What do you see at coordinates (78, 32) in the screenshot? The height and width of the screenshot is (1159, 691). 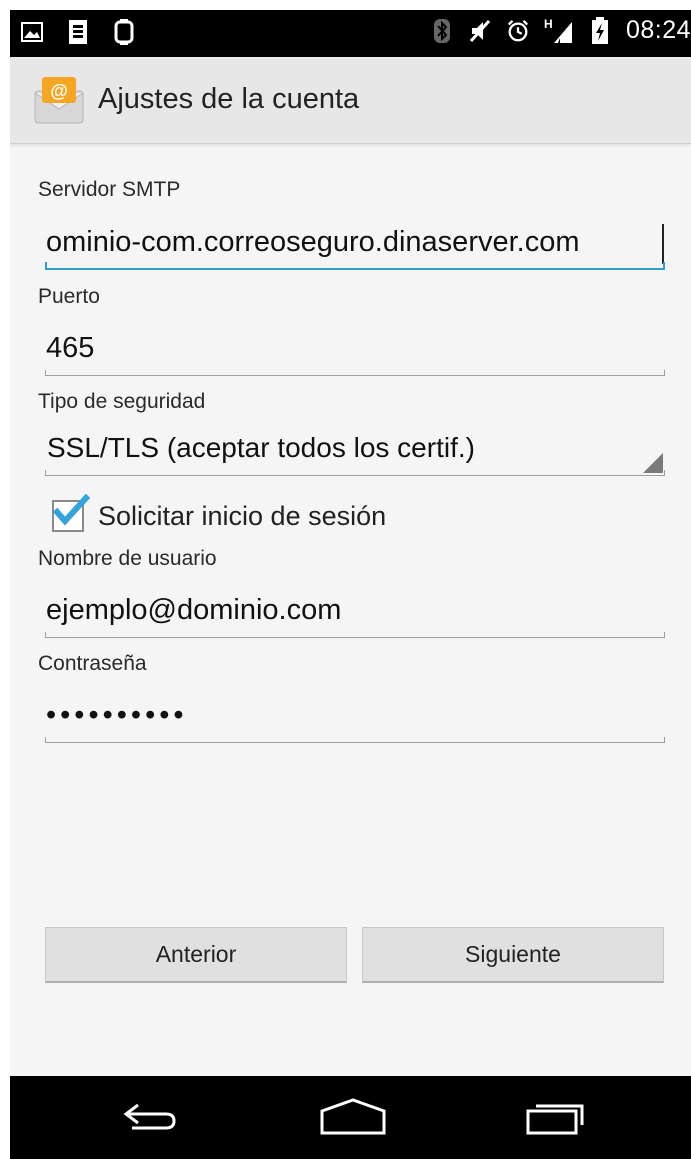 I see `sim-icon` at bounding box center [78, 32].